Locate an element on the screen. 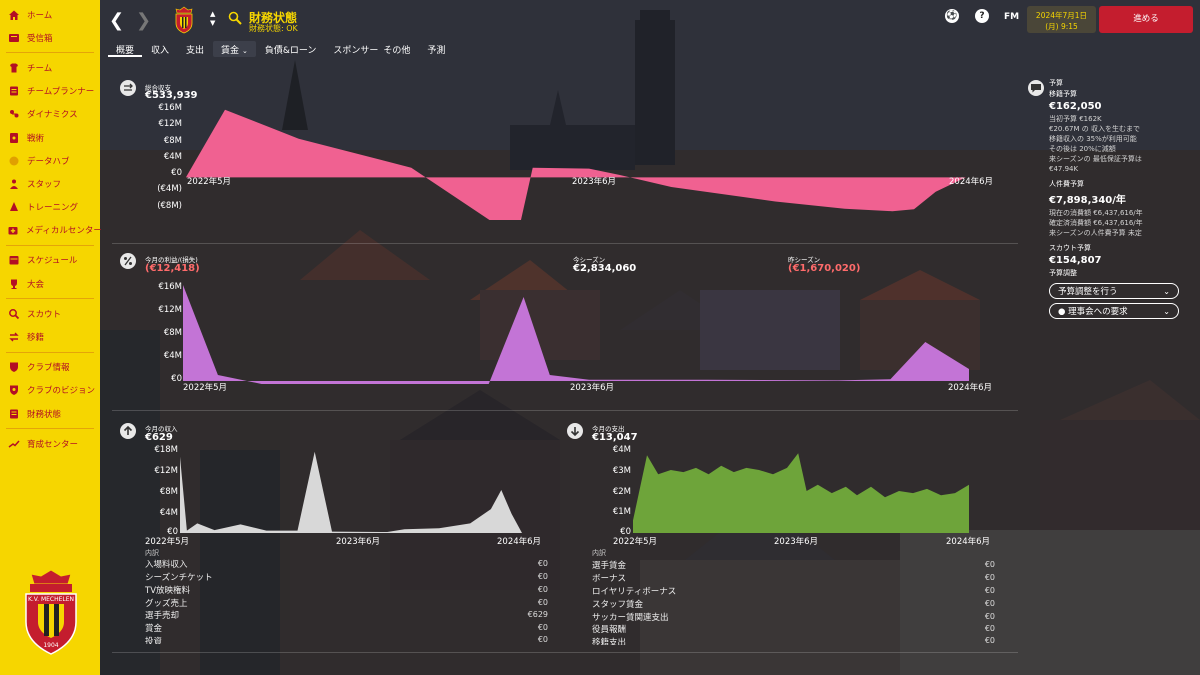 The width and height of the screenshot is (1200, 675). balance-ytick: €12M is located at coordinates (170, 124).